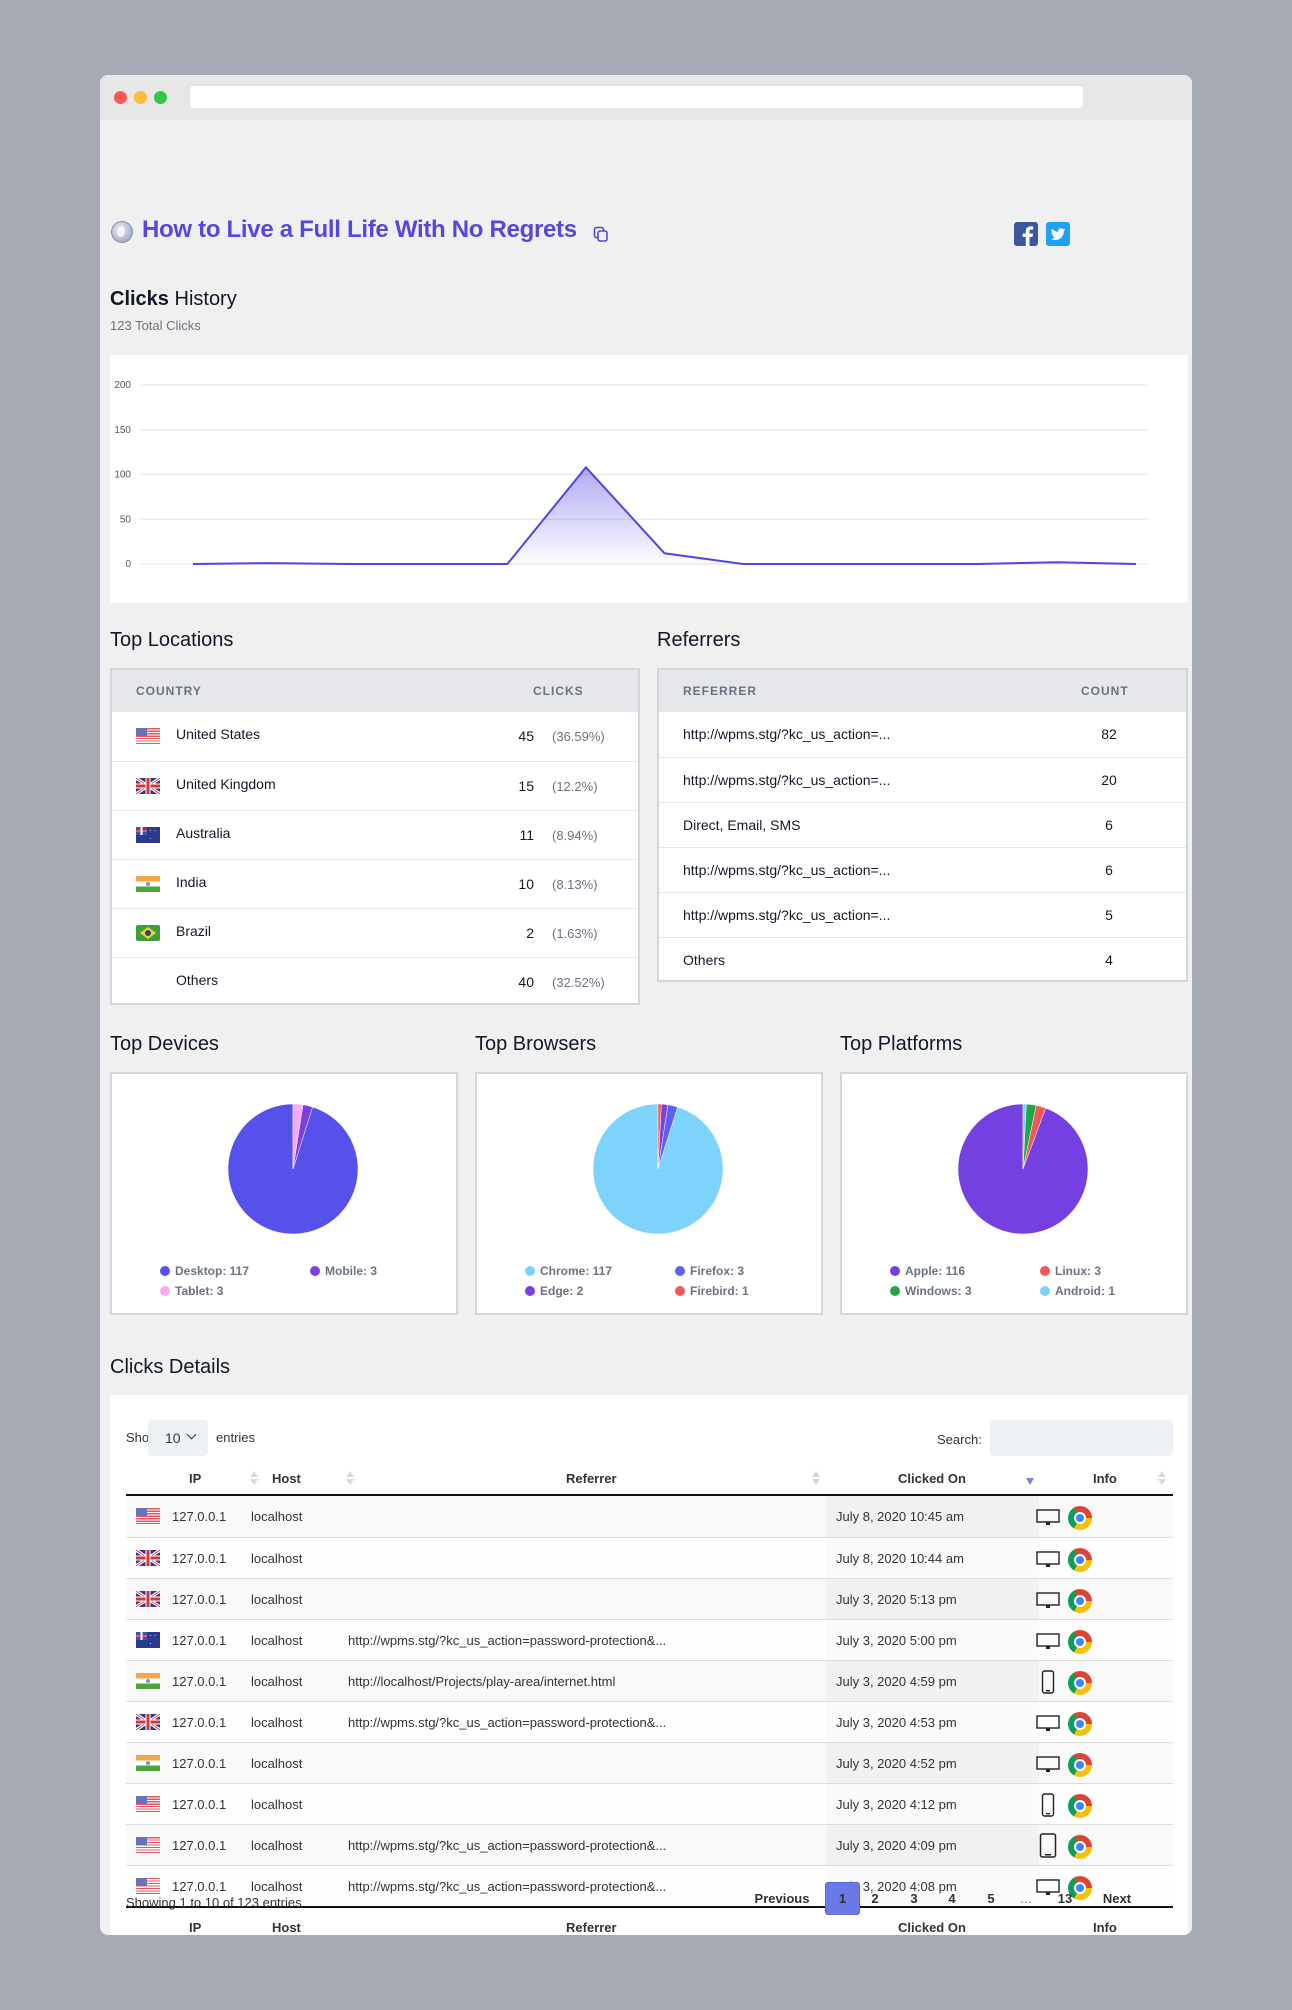 The image size is (1292, 2010). I want to click on legend-item: Firefox: 3, so click(709, 1271).